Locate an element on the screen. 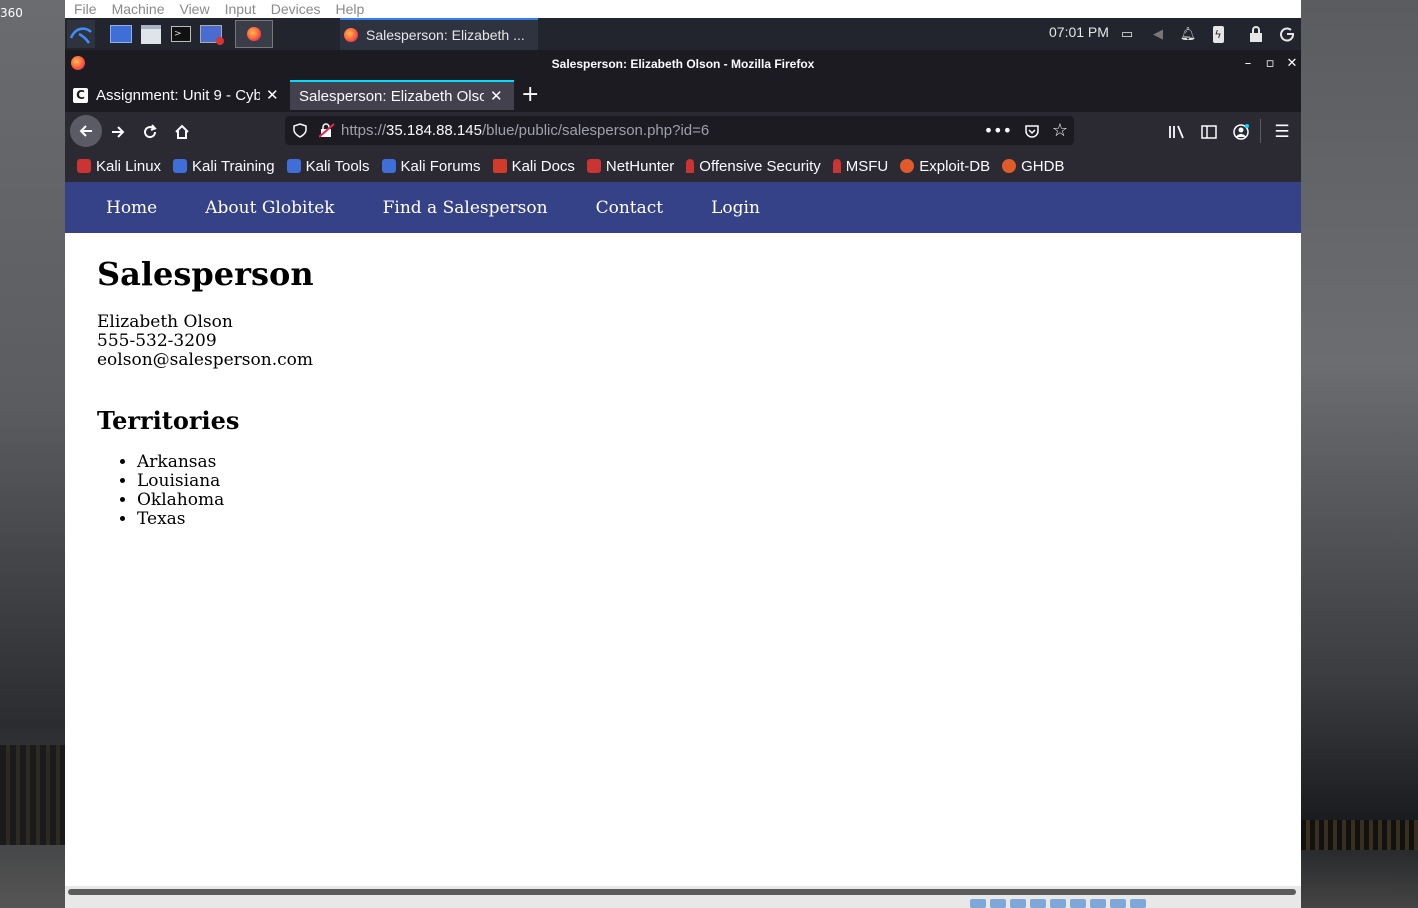  workspace-icon is located at coordinates (121, 34).